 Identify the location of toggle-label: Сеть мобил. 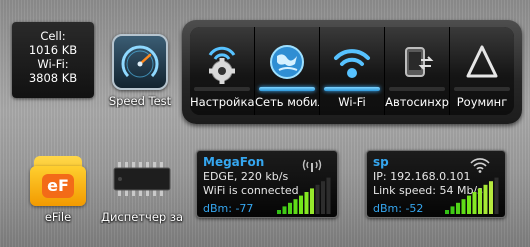
(287, 102).